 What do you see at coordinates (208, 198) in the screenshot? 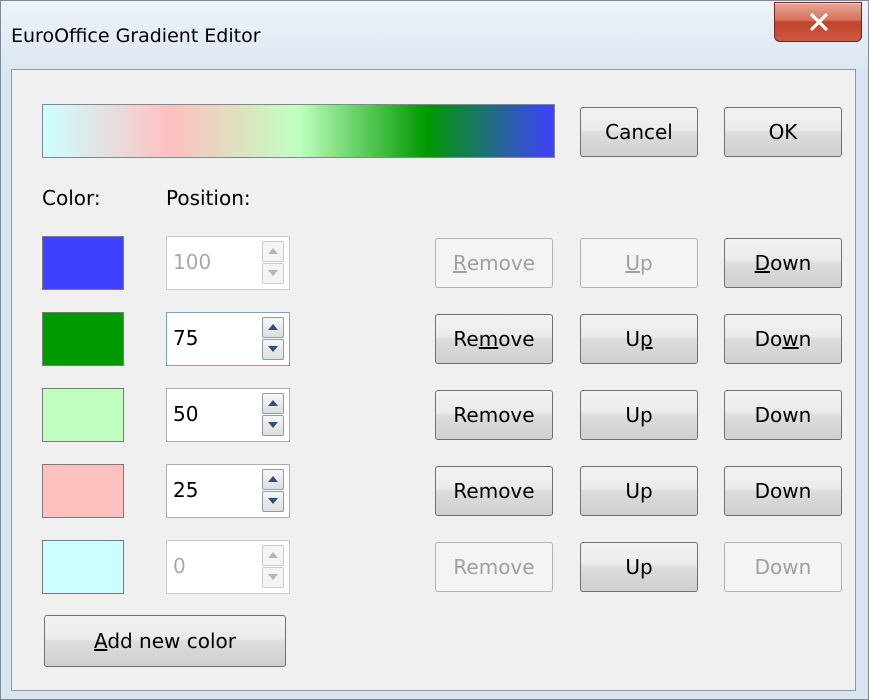
I see `position-column-label: Position:` at bounding box center [208, 198].